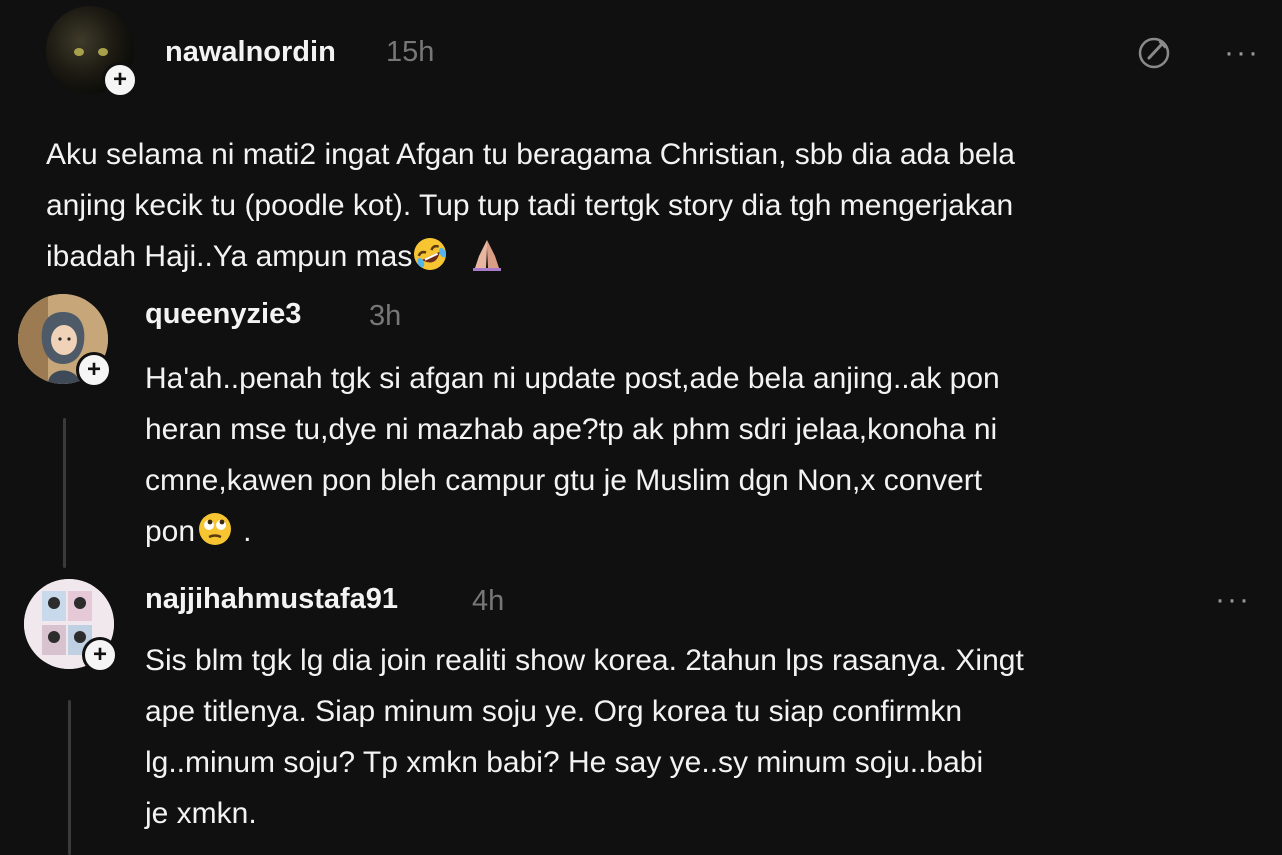  I want to click on reply-line-tail: ., so click(247, 531).